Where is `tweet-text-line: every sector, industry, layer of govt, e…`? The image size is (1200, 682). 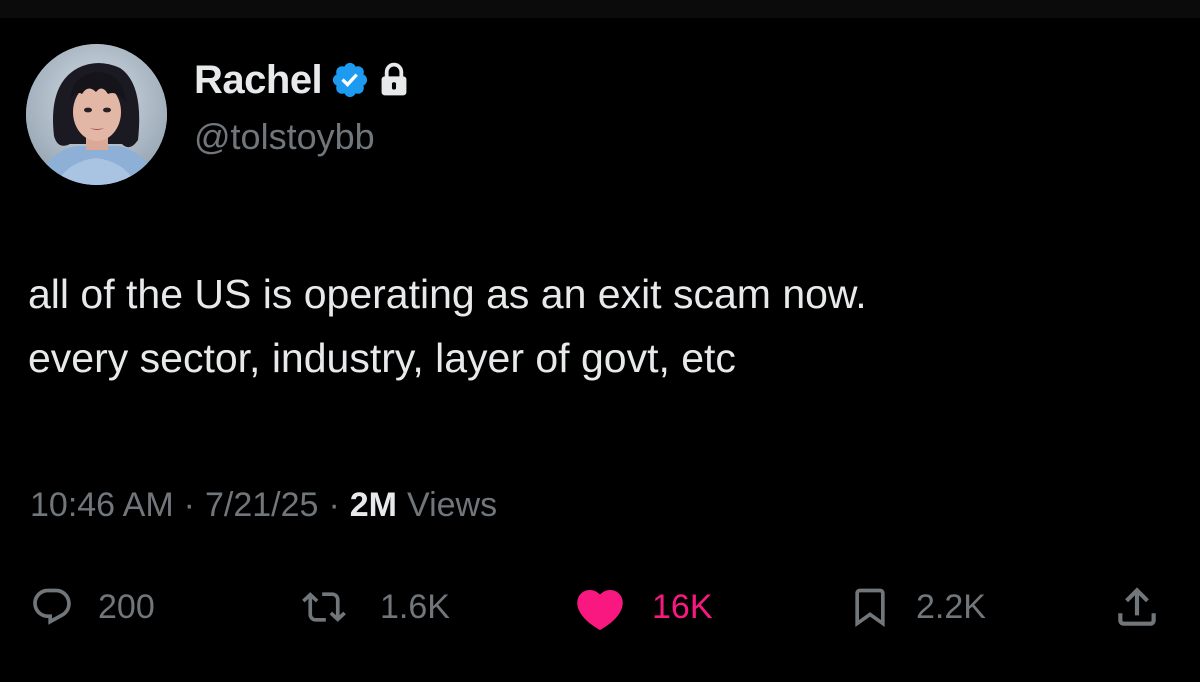 tweet-text-line: every sector, industry, layer of govt, e… is located at coordinates (382, 358).